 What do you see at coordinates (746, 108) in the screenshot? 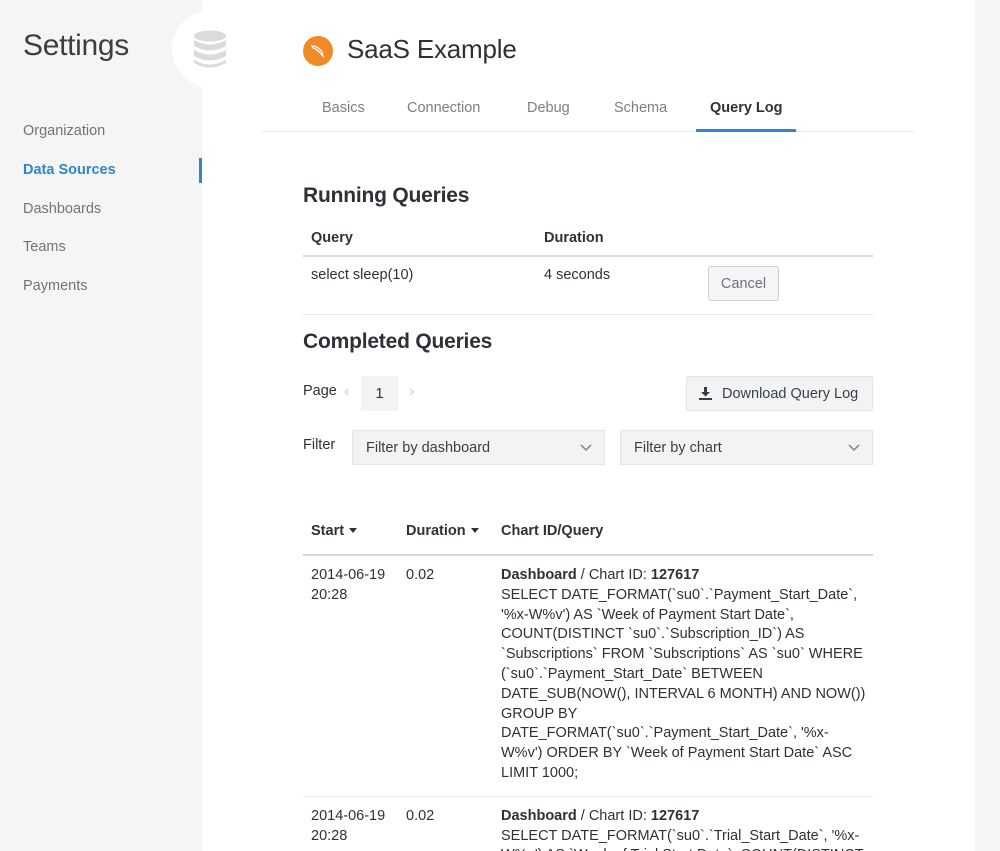
I see `tab-query-log: Query Log` at bounding box center [746, 108].